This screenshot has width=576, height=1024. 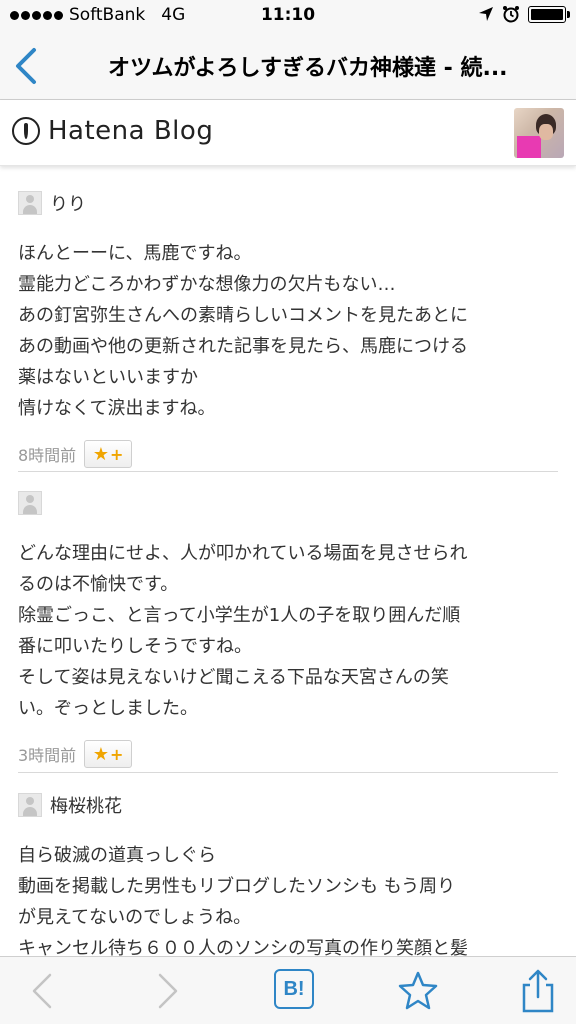 What do you see at coordinates (47, 754) in the screenshot?
I see `comment-timestamp: 3時間前` at bounding box center [47, 754].